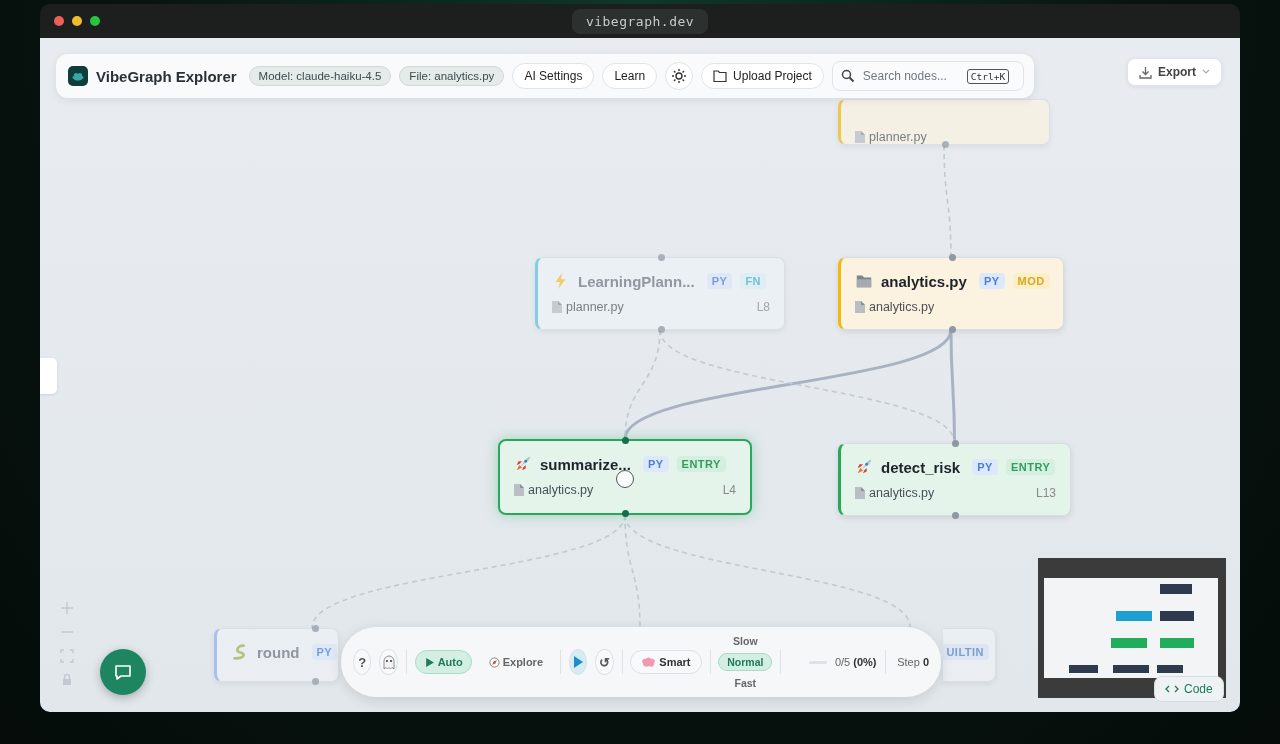  I want to click on search-icon, so click(847, 76).